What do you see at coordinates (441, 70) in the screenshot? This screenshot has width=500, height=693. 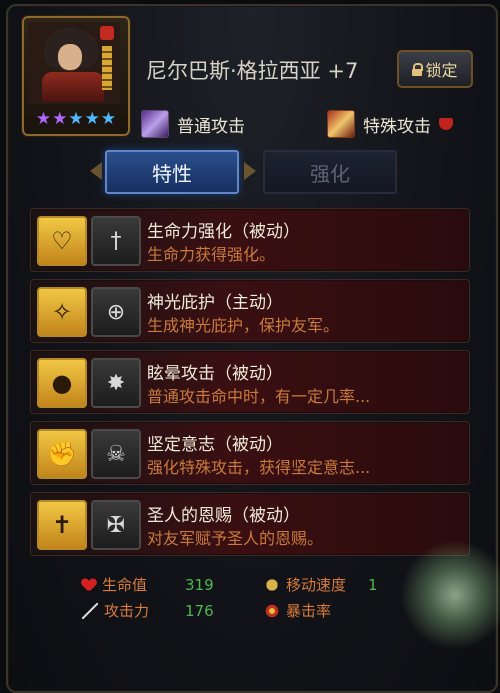 I see `lock-label: 锁定` at bounding box center [441, 70].